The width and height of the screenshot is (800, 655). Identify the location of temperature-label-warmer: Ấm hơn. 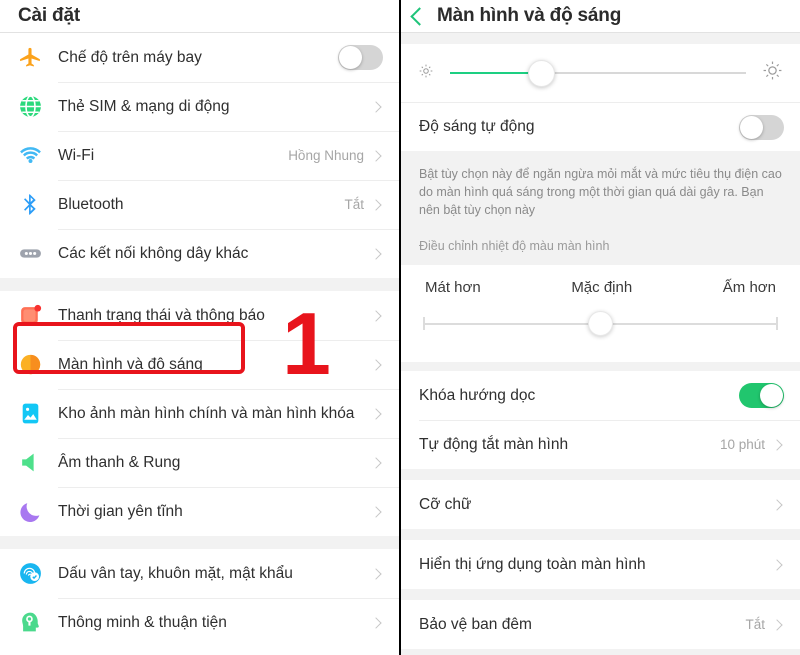
(749, 287).